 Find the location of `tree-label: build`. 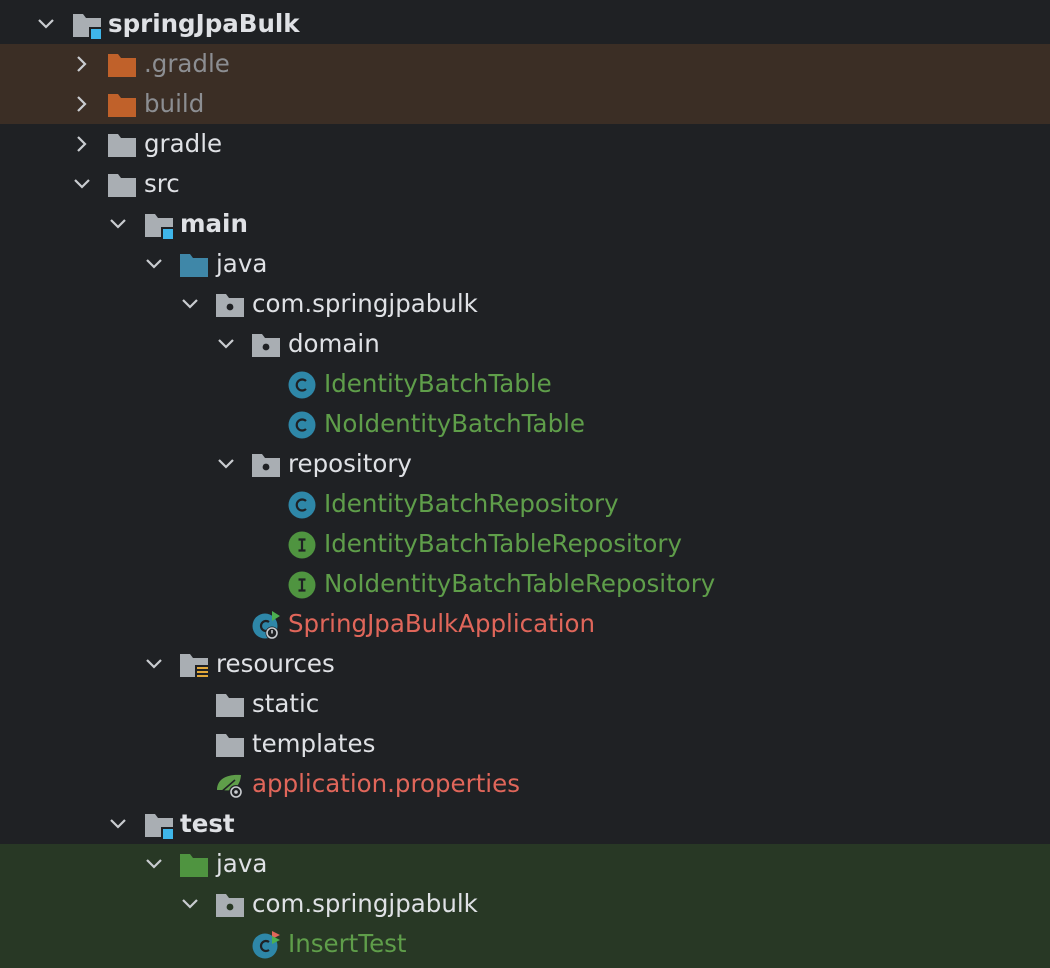

tree-label: build is located at coordinates (174, 103).